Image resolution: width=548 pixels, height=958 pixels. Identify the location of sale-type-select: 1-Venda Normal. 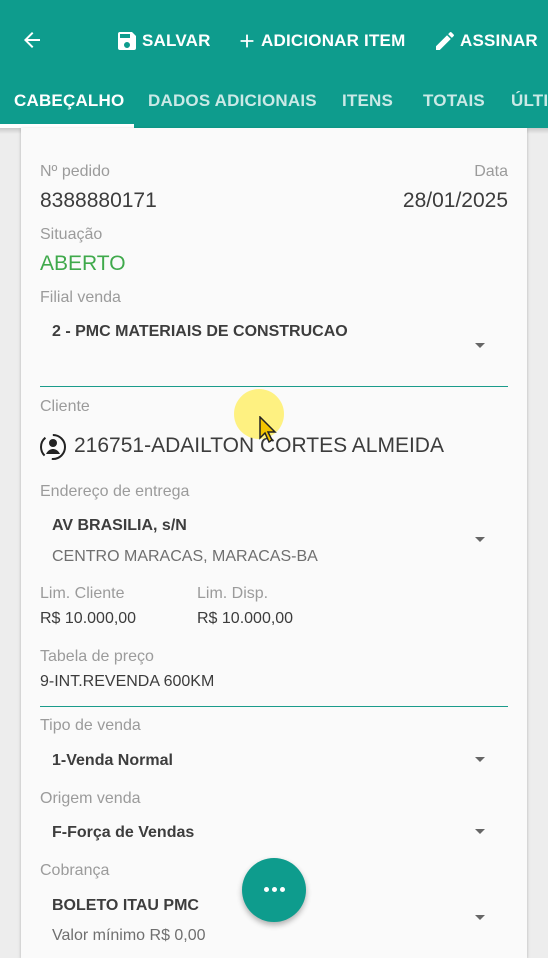
(112, 761).